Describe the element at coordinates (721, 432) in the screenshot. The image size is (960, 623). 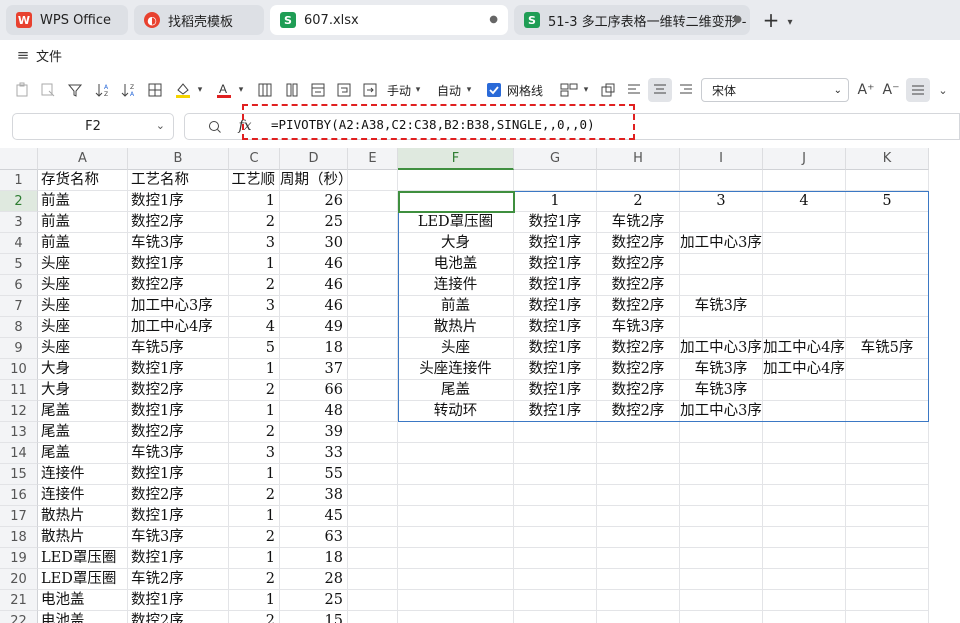
I see `cell-i13` at that location.